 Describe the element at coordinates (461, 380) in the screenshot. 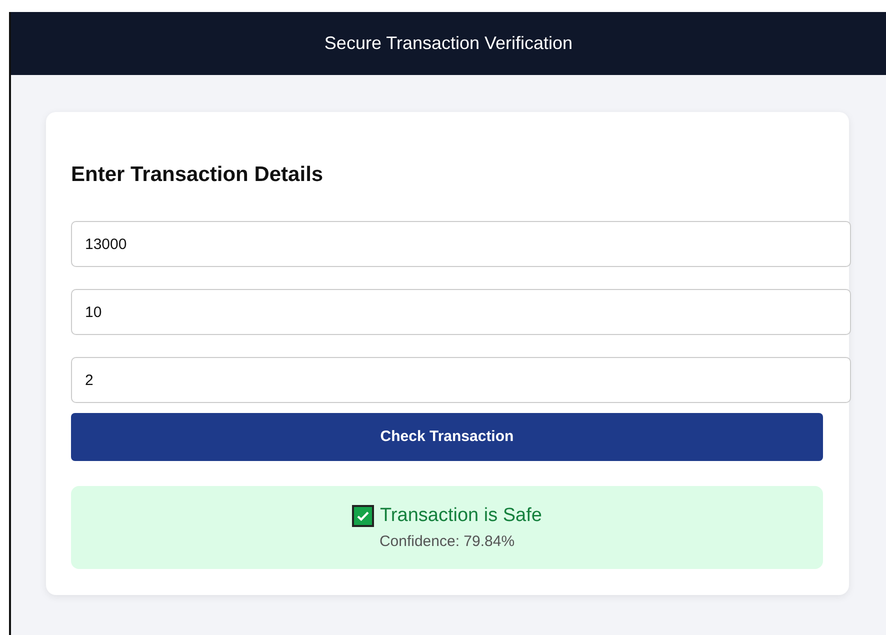

I see `input-field: 2` at that location.